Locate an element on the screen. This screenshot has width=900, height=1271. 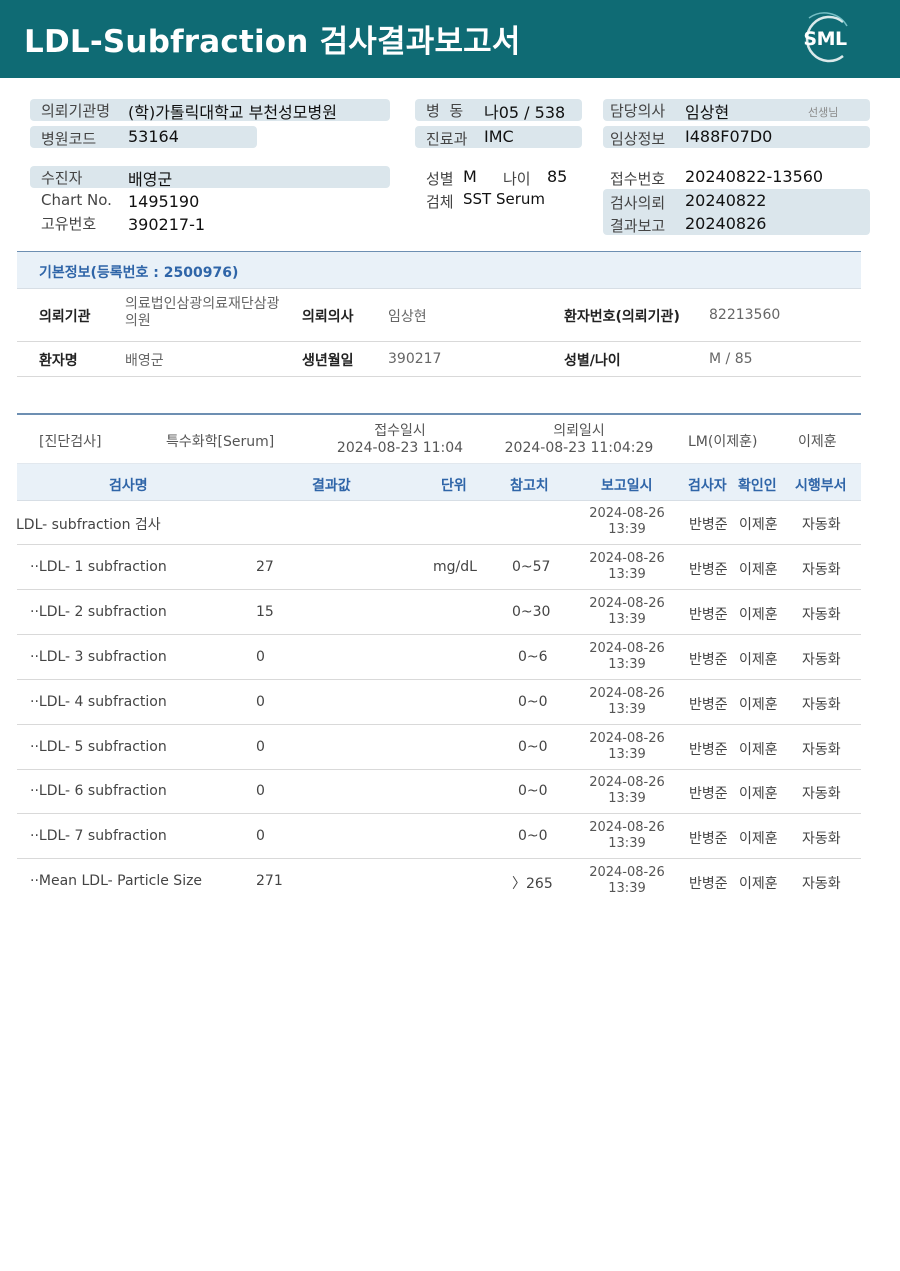
test-name-cell: LDL- subfraction 검사 is located at coordinates (88, 525).